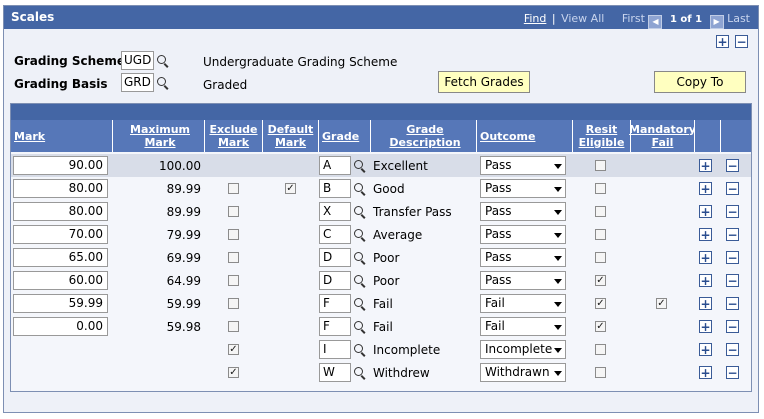 The width and height of the screenshot is (764, 419). I want to click on col-default-mark: Default Mark, so click(291, 136).